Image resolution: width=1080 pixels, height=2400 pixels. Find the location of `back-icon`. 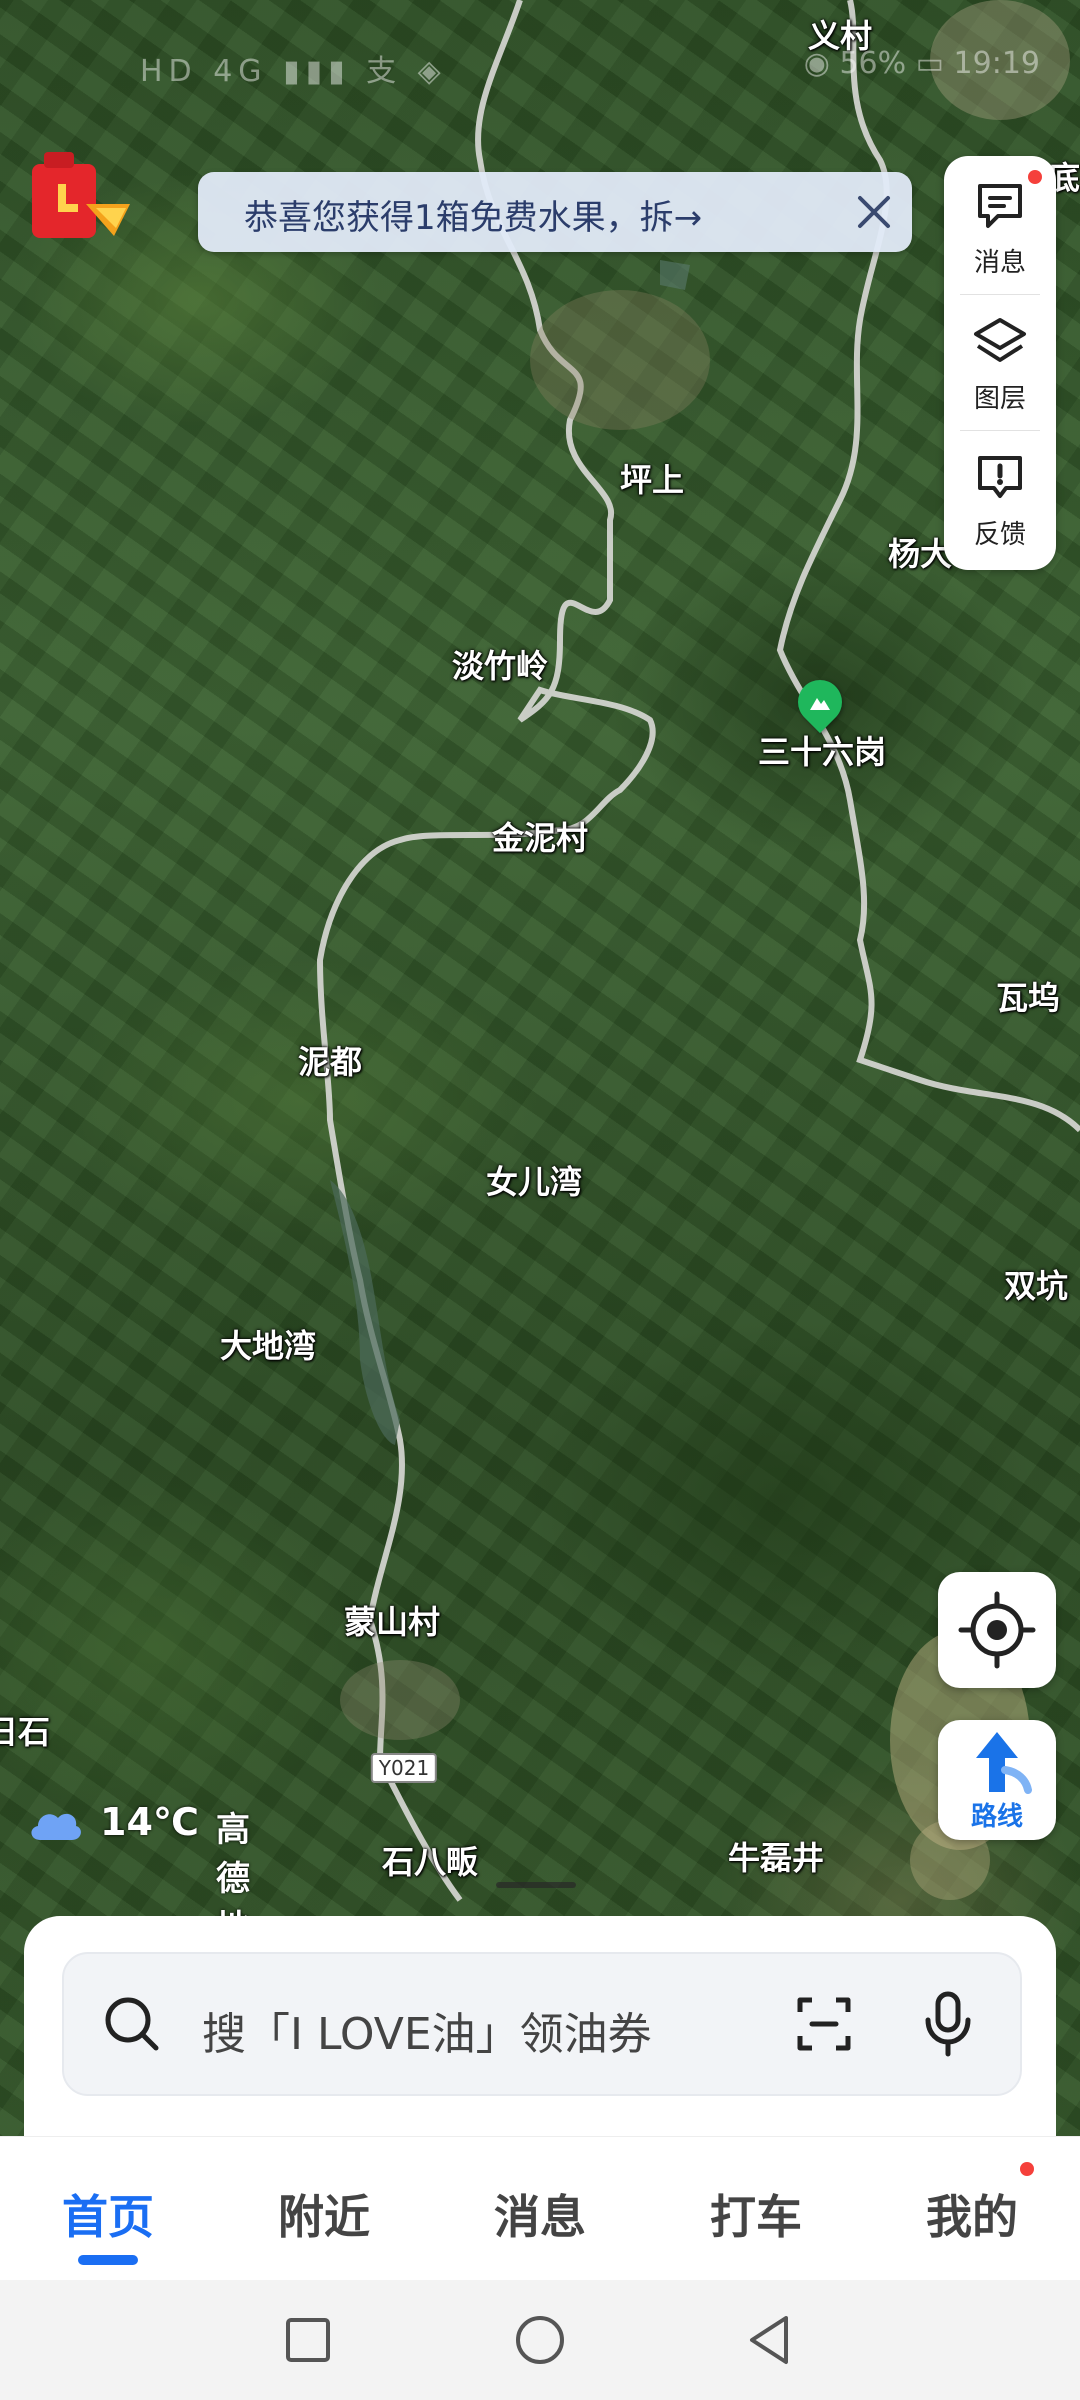

back-icon is located at coordinates (770, 2340).